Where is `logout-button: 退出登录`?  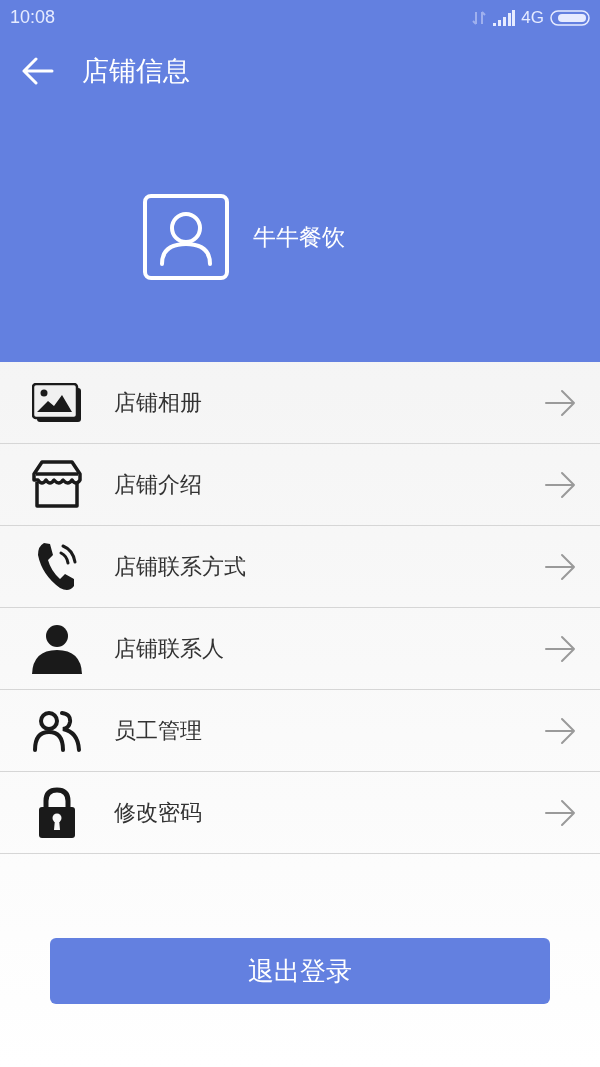 logout-button: 退出登录 is located at coordinates (300, 971).